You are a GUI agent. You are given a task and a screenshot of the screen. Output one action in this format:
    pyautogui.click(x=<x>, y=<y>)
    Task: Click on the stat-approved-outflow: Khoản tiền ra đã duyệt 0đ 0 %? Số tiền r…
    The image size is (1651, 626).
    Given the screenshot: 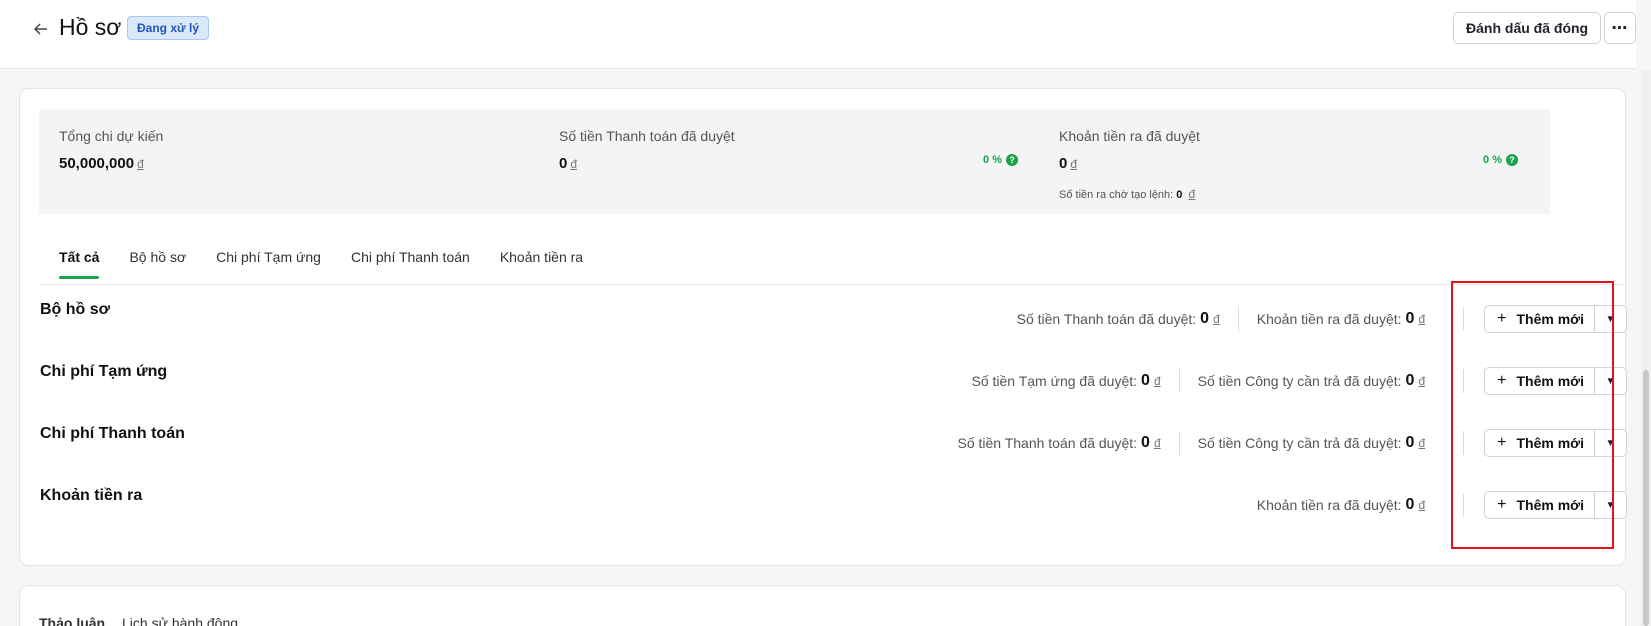 What is the action you would take?
    pyautogui.click(x=1294, y=161)
    